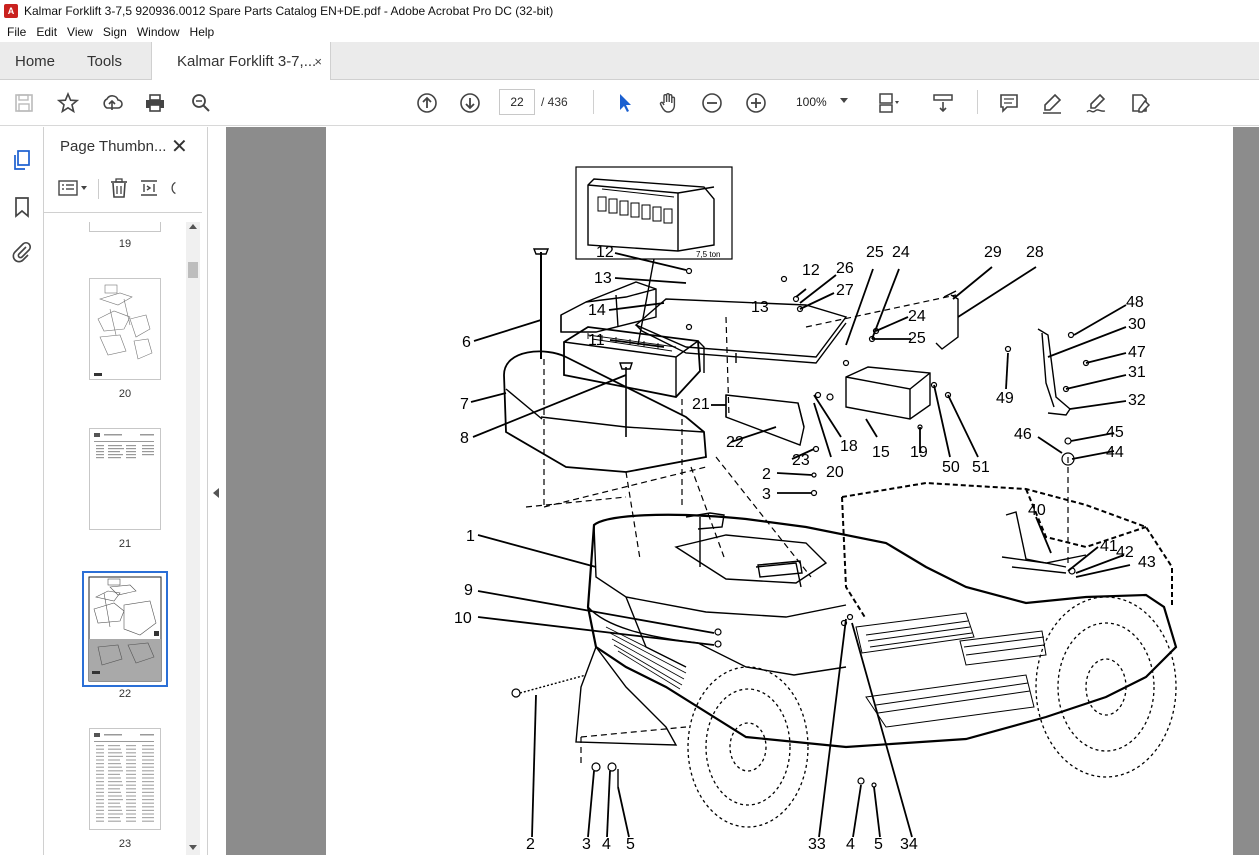 Image resolution: width=1259 pixels, height=855 pixels. What do you see at coordinates (651, 215) in the screenshot?
I see `inset-battery-drawing` at bounding box center [651, 215].